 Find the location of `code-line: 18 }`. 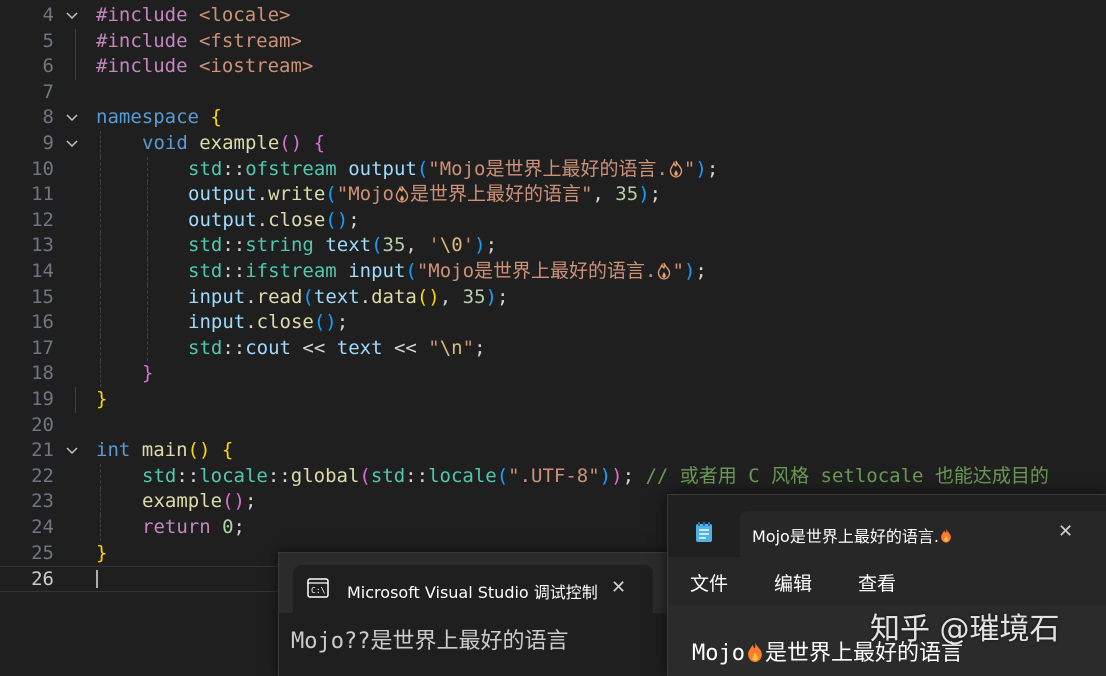

code-line: 18 } is located at coordinates (553, 374).